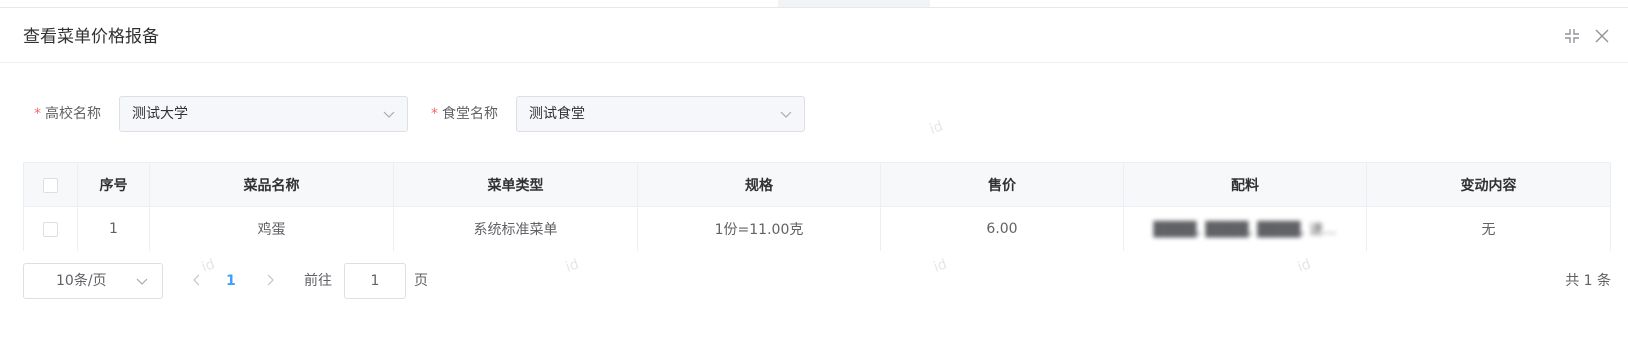 Image resolution: width=1628 pixels, height=356 pixels. What do you see at coordinates (272, 185) in the screenshot?
I see `column-header: 菜品名称` at bounding box center [272, 185].